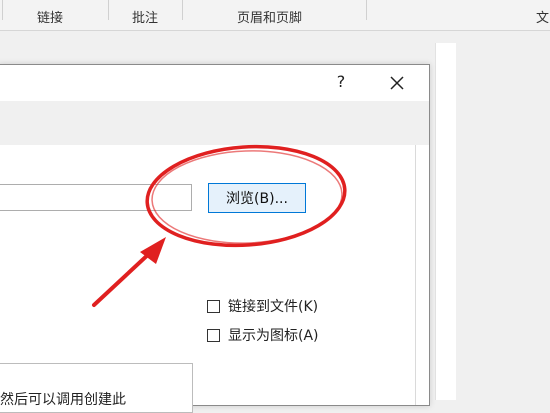 This screenshot has height=413, width=550. I want to click on display-as-icon-label: 显示为图标(A), so click(273, 336).